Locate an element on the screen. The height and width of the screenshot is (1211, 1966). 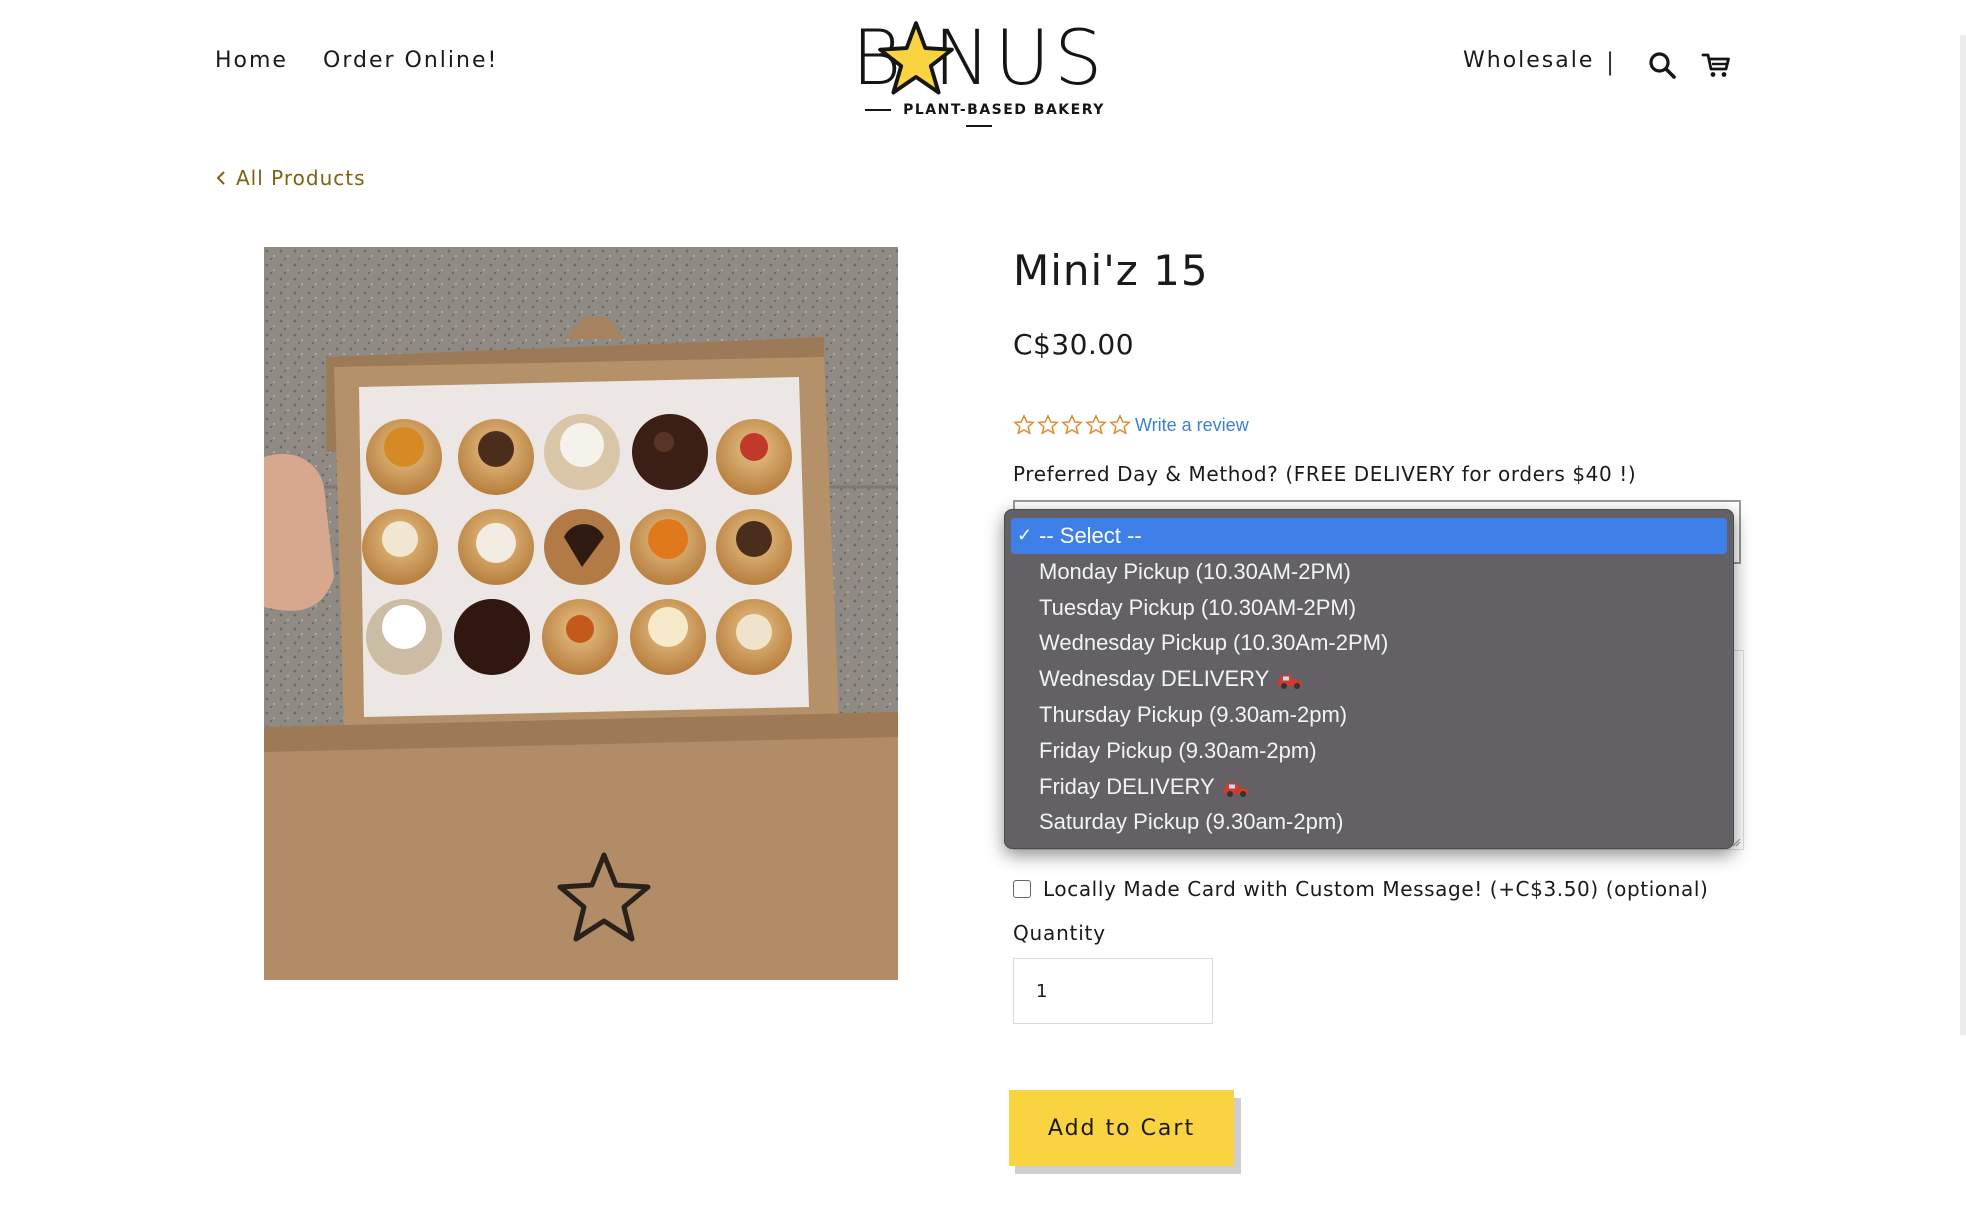
quantity-label: Quantity is located at coordinates (1059, 933).